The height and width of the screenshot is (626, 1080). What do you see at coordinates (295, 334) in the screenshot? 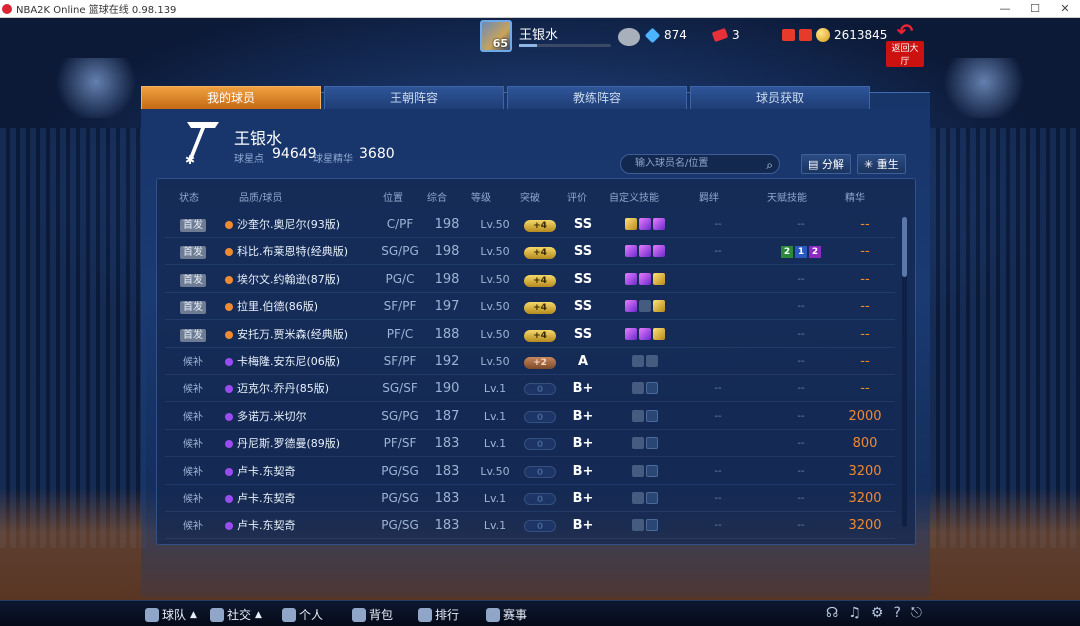
I see `player-name-cell: 安托万.贾米森(经典版)` at bounding box center [295, 334].